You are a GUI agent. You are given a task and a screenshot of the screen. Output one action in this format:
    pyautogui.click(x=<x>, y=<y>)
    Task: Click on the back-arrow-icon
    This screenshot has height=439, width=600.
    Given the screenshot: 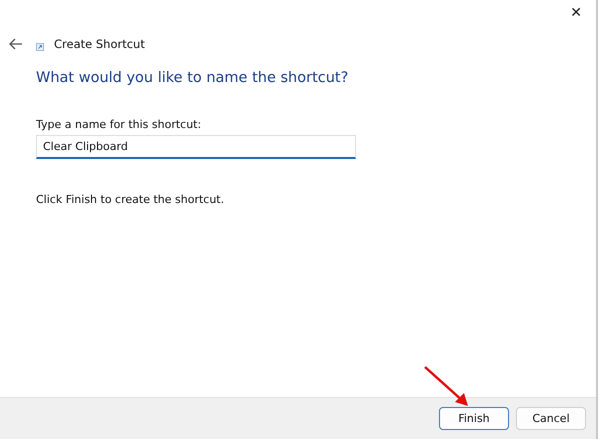 What is the action you would take?
    pyautogui.click(x=16, y=44)
    